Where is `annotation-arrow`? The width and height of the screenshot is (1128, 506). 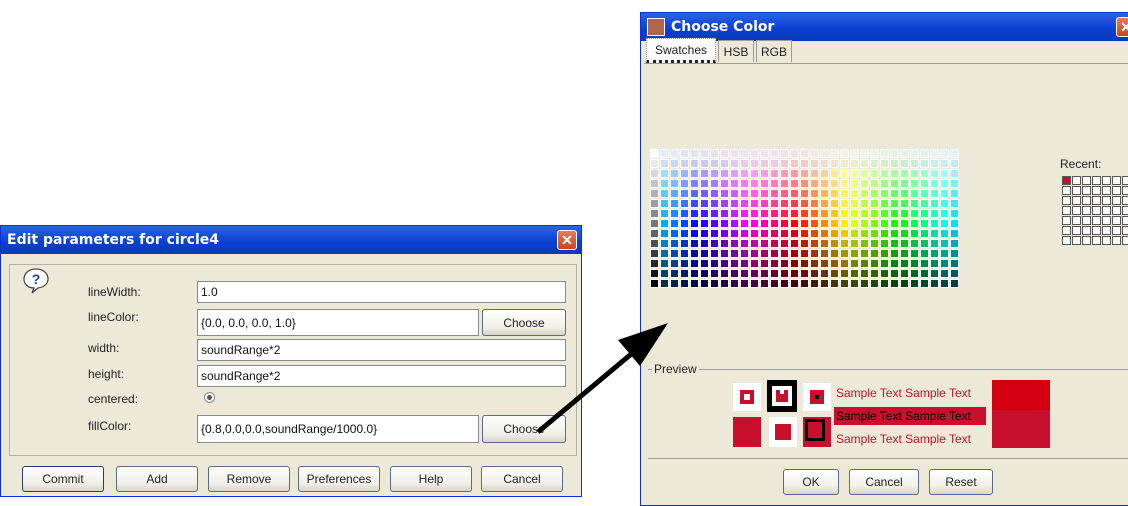 annotation-arrow is located at coordinates (602, 378).